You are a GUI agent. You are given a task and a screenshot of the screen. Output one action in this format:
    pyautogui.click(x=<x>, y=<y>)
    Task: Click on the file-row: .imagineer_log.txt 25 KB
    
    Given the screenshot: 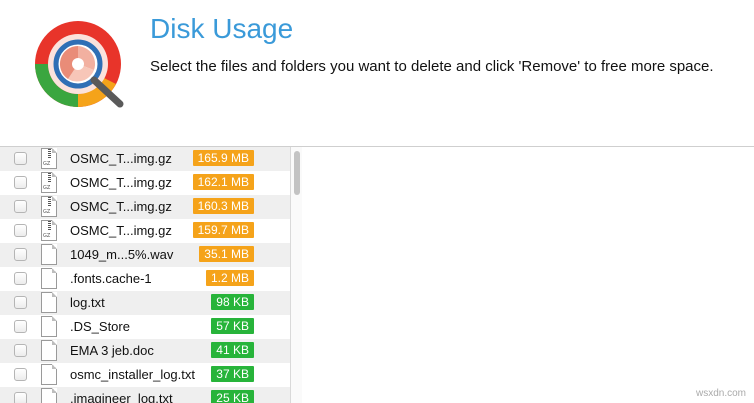 What is the action you would take?
    pyautogui.click(x=145, y=395)
    